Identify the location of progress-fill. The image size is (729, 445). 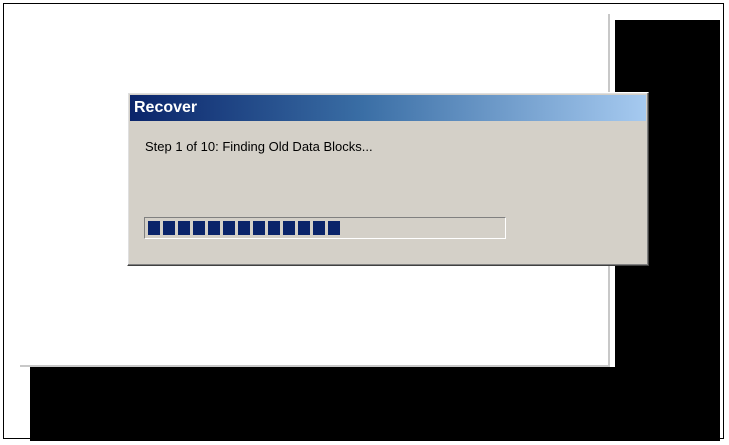
(244, 228).